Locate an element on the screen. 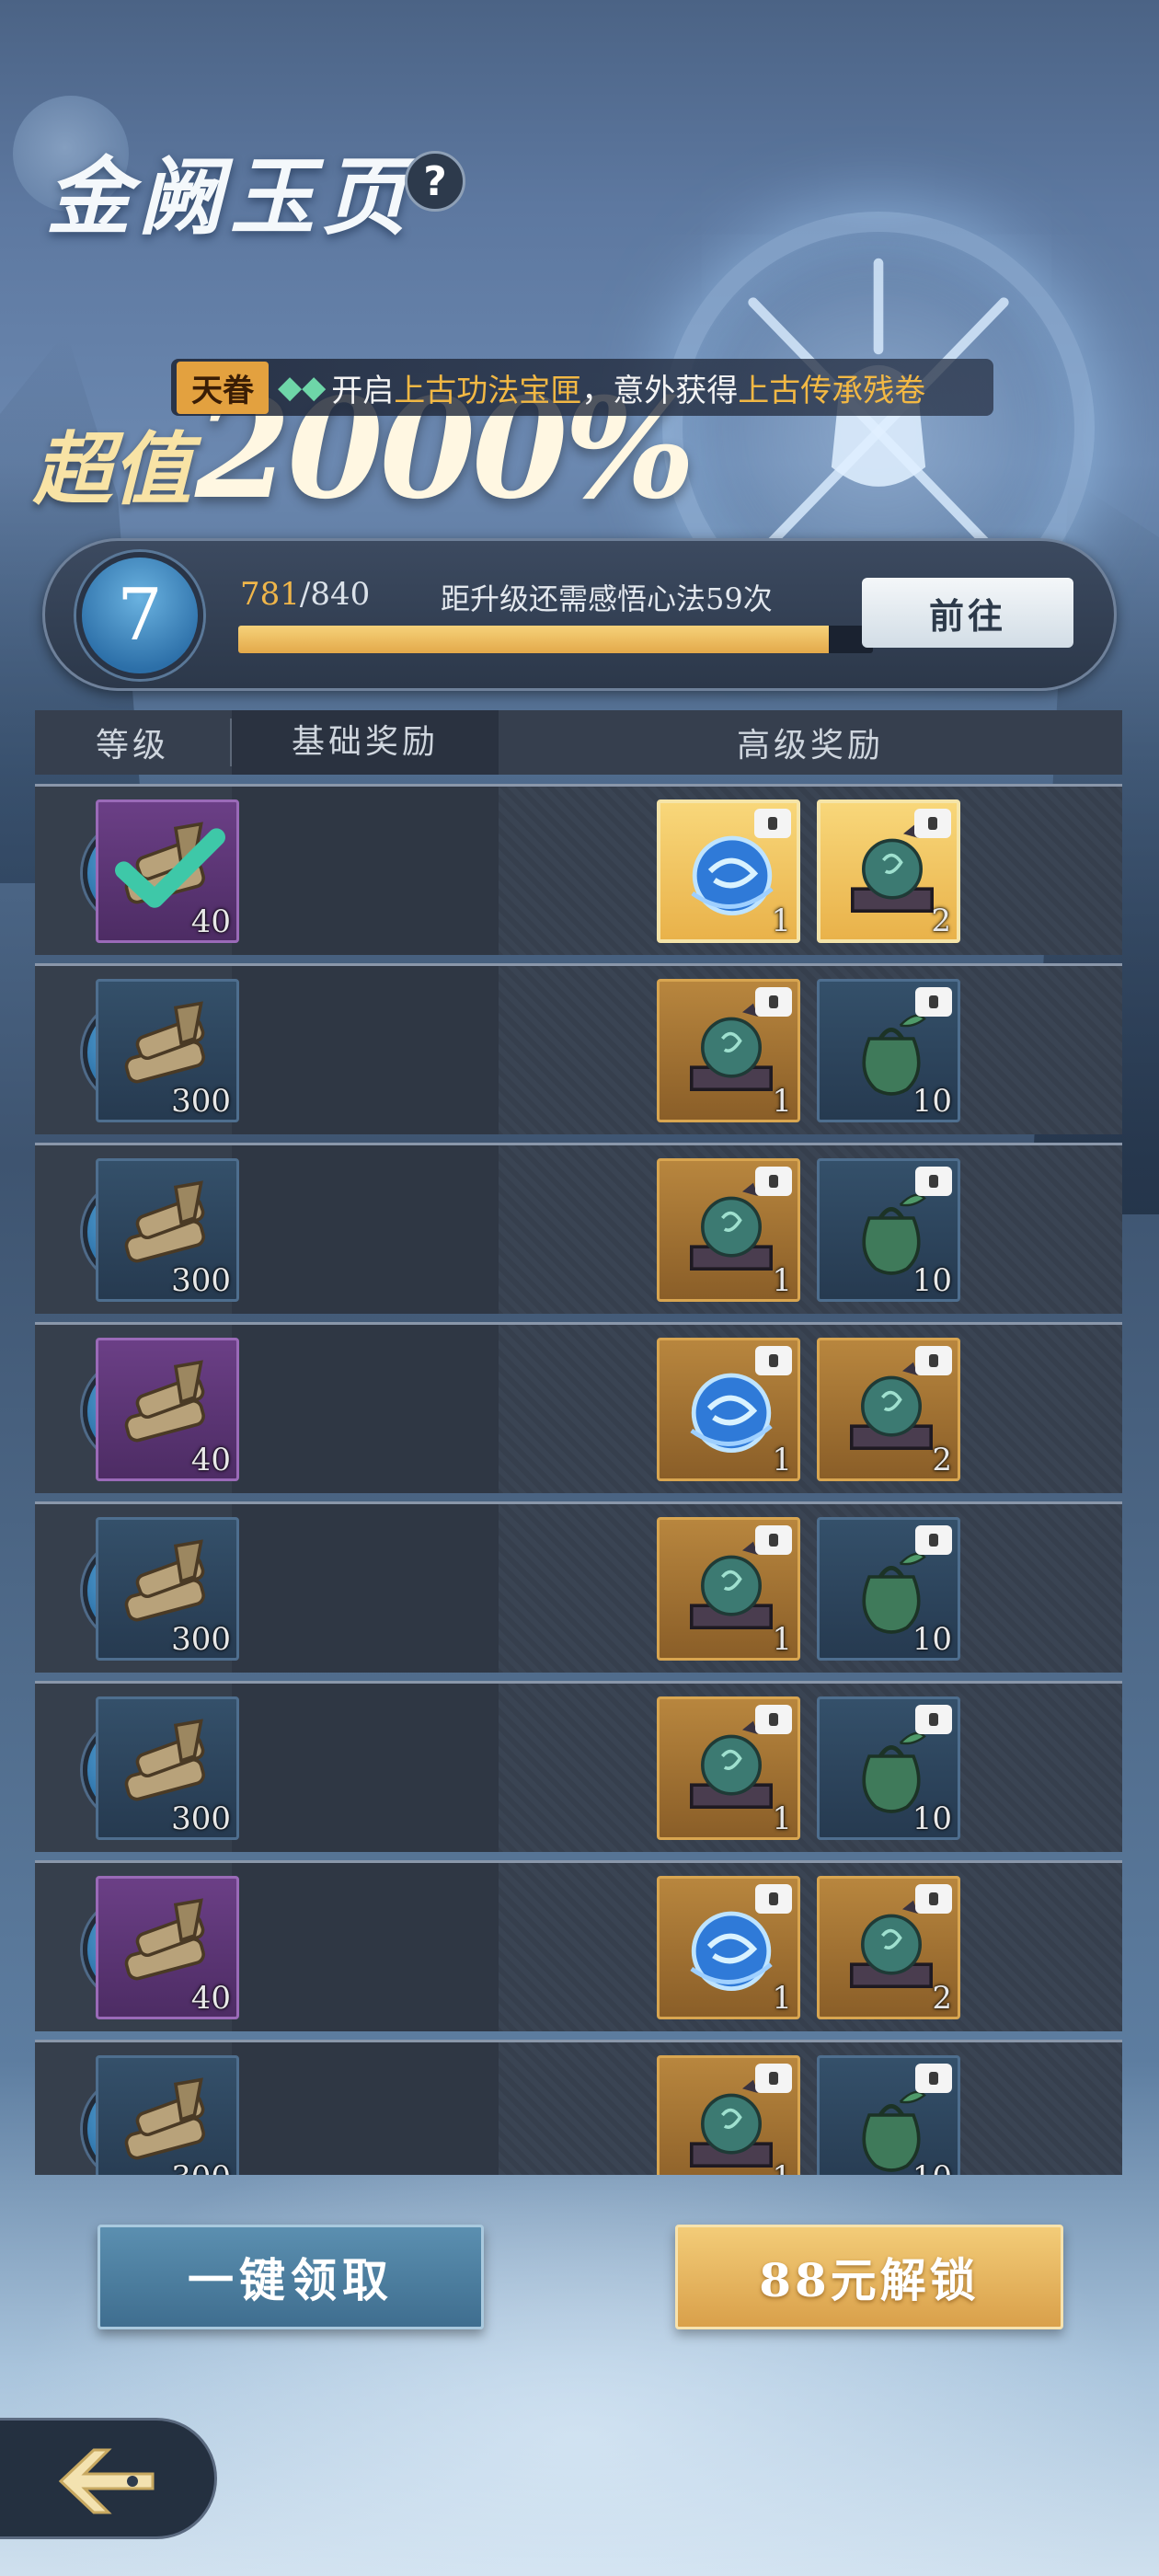  reward-row: 124012 is located at coordinates (578, 1945).